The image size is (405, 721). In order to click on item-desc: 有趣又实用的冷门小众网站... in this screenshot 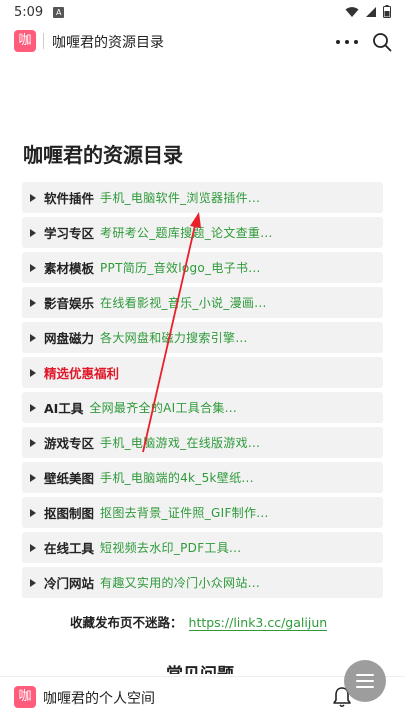, I will do `click(180, 583)`.